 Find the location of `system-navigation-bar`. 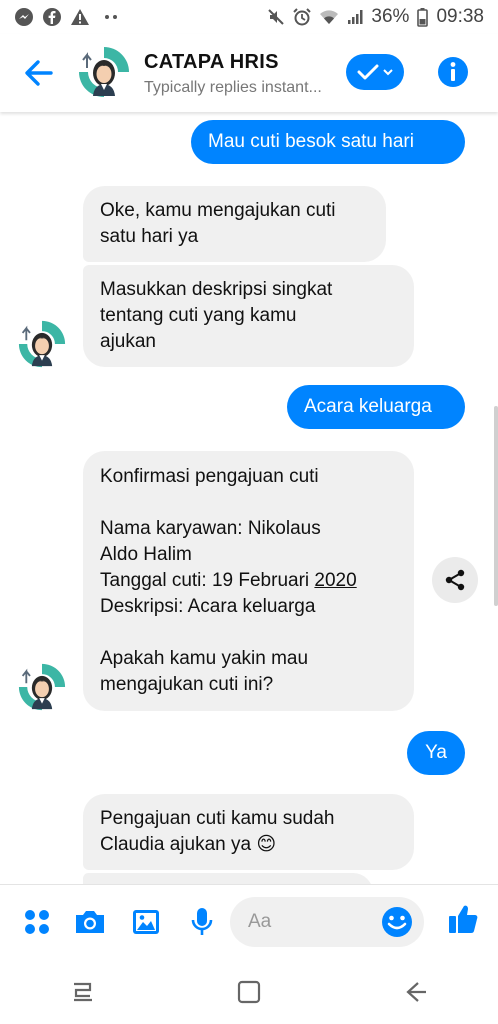

system-navigation-bar is located at coordinates (249, 992).